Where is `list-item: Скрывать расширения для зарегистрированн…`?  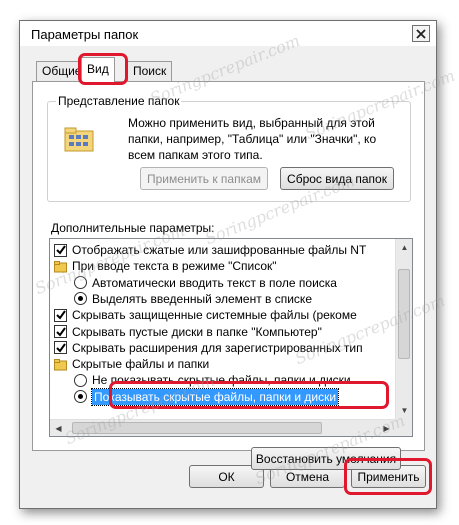
list-item: Скрывать расширения для зарегистрированн… is located at coordinates (208, 348).